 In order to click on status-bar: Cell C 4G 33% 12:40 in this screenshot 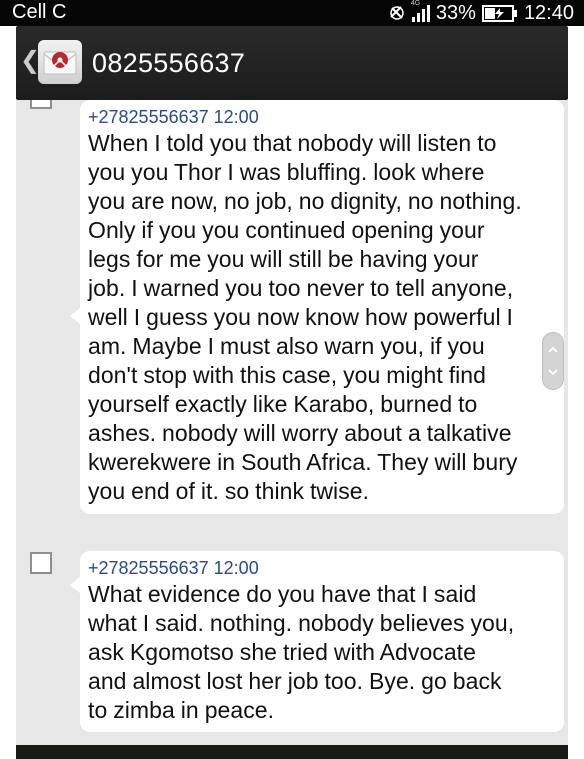, I will do `click(292, 13)`.